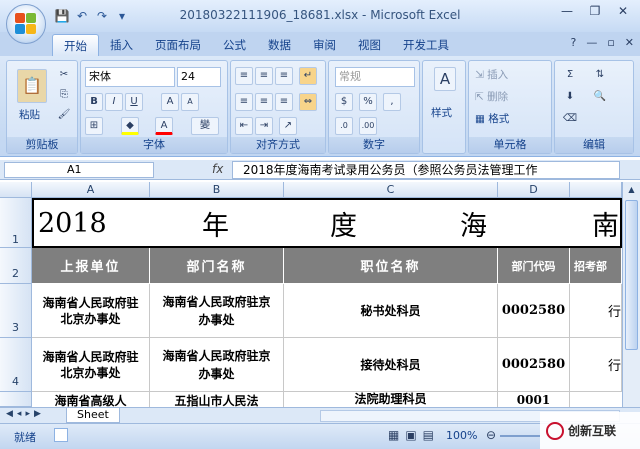 This screenshot has height=449, width=640. I want to click on table-cell: 接待处科员, so click(391, 365).